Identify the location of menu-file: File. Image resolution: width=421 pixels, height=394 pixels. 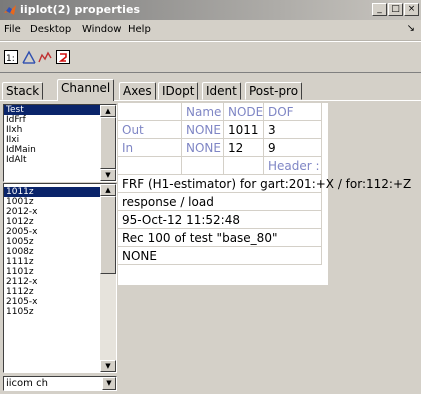
(12, 29).